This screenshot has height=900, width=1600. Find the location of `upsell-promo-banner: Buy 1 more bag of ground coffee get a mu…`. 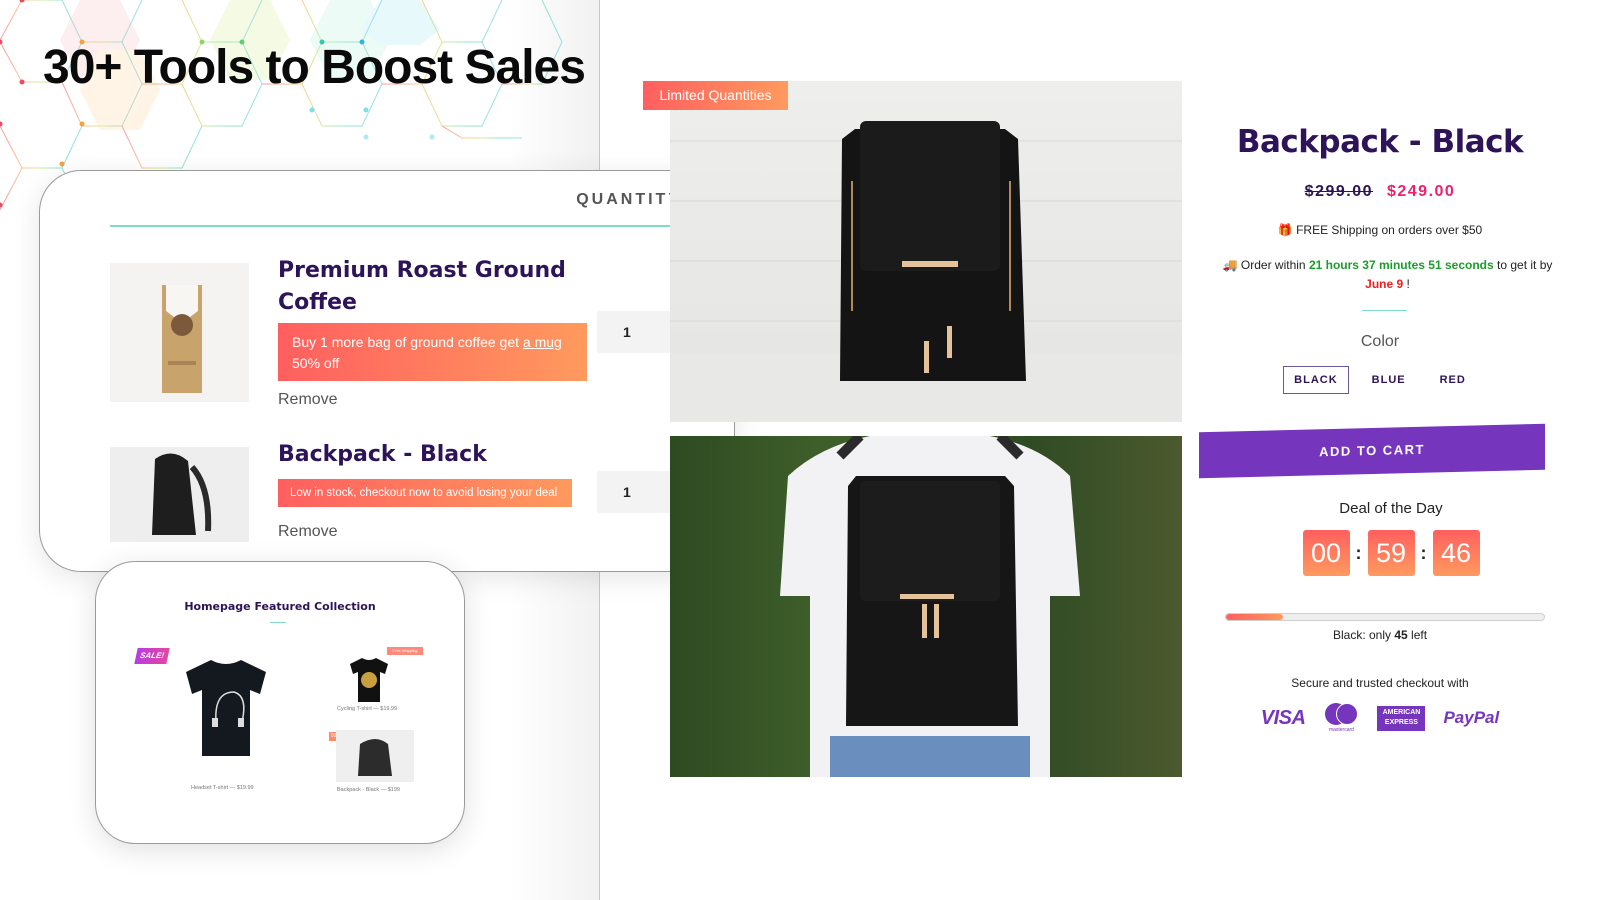

upsell-promo-banner: Buy 1 more bag of ground coffee get a mu… is located at coordinates (432, 352).